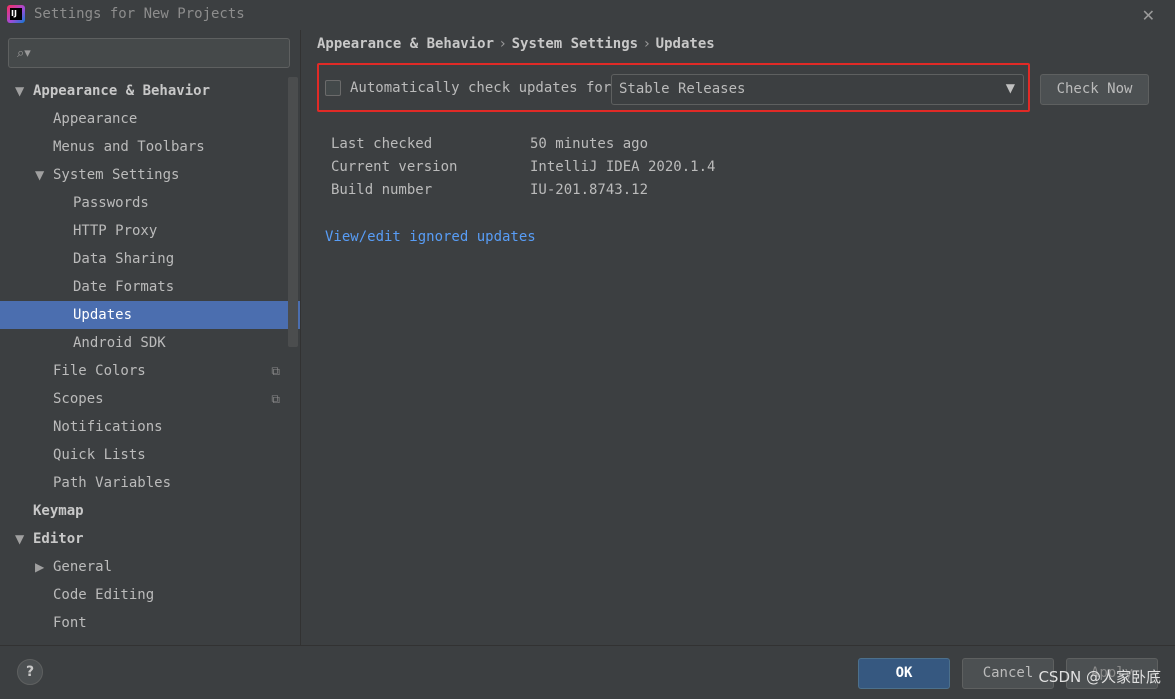  What do you see at coordinates (1094, 89) in the screenshot?
I see `check-now-button: Check Now` at bounding box center [1094, 89].